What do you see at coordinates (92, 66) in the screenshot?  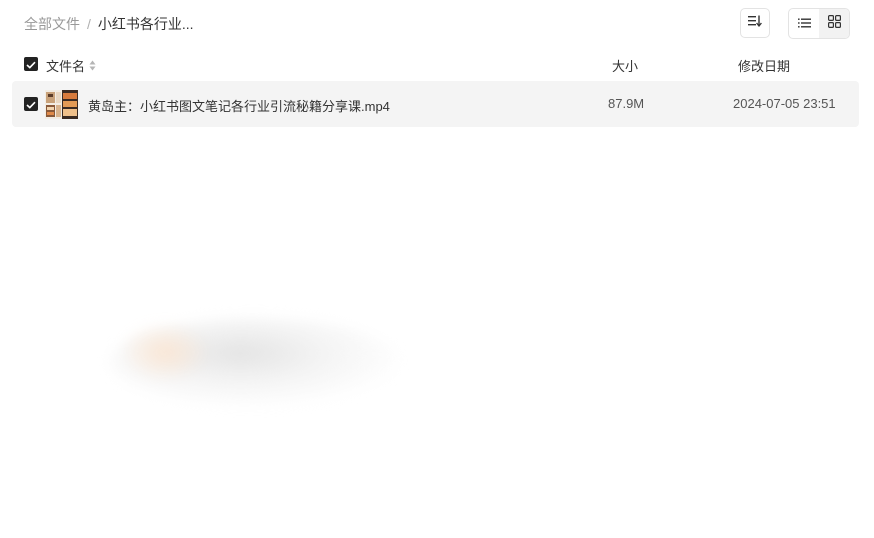 I see `sort-caret-icon` at bounding box center [92, 66].